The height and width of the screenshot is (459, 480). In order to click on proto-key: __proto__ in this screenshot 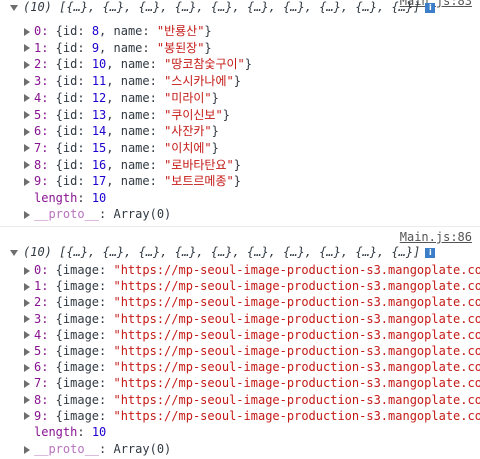, I will do `click(67, 449)`.